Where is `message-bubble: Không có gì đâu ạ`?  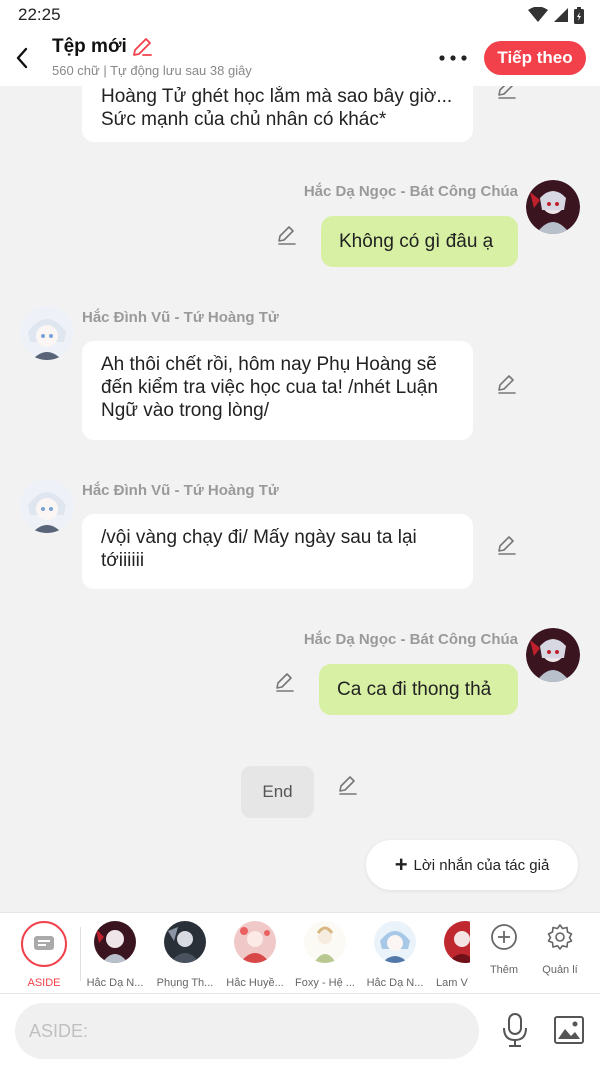 message-bubble: Không có gì đâu ạ is located at coordinates (419, 241).